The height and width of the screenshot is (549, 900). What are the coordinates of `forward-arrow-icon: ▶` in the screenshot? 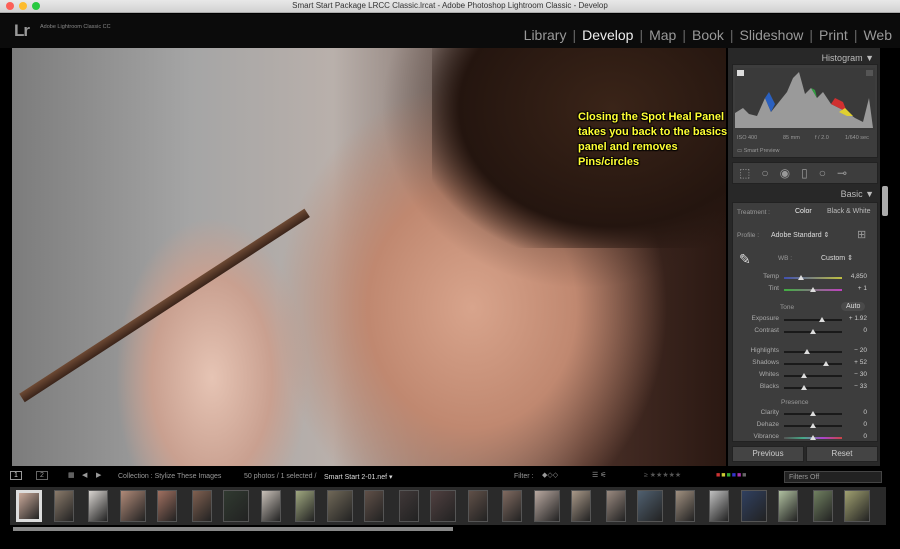 It's located at (98, 475).